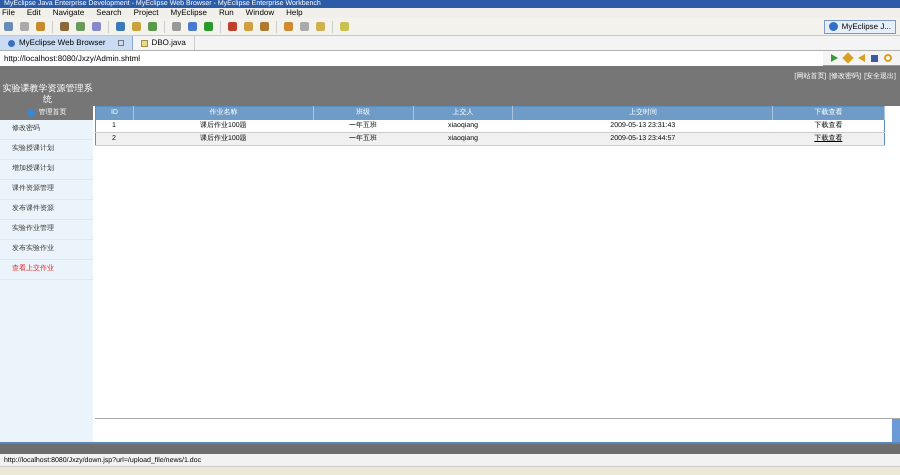 Image resolution: width=900 pixels, height=475 pixels. What do you see at coordinates (226, 13) in the screenshot?
I see `menu-item: Run` at bounding box center [226, 13].